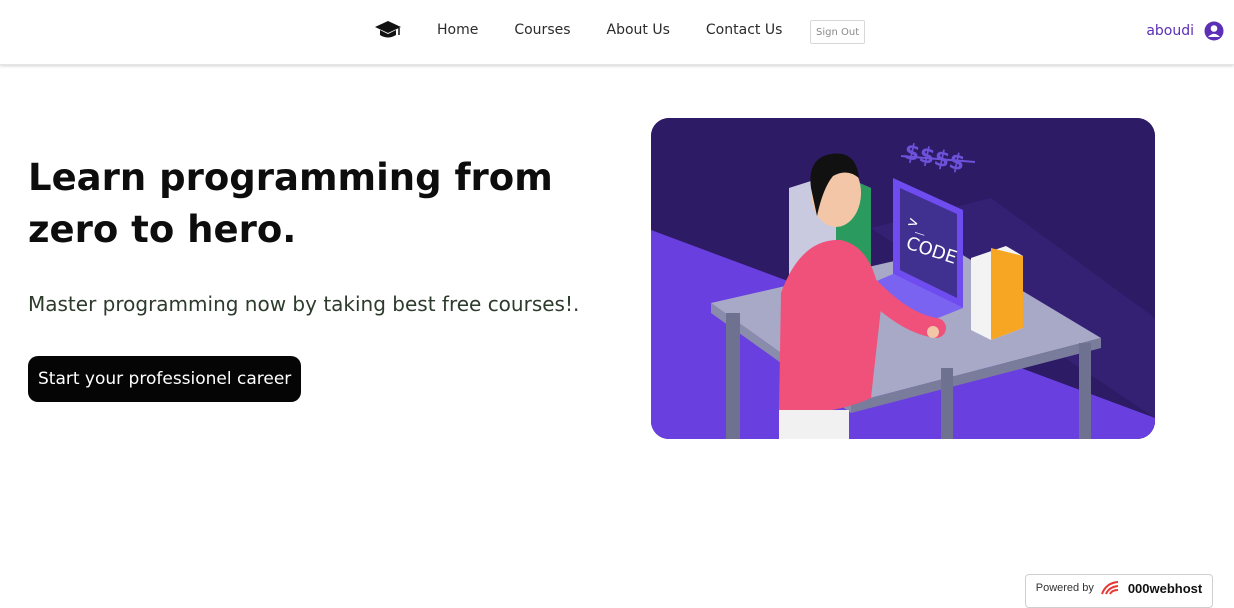 The image size is (1234, 608). I want to click on username-label: aboudi, so click(1170, 31).